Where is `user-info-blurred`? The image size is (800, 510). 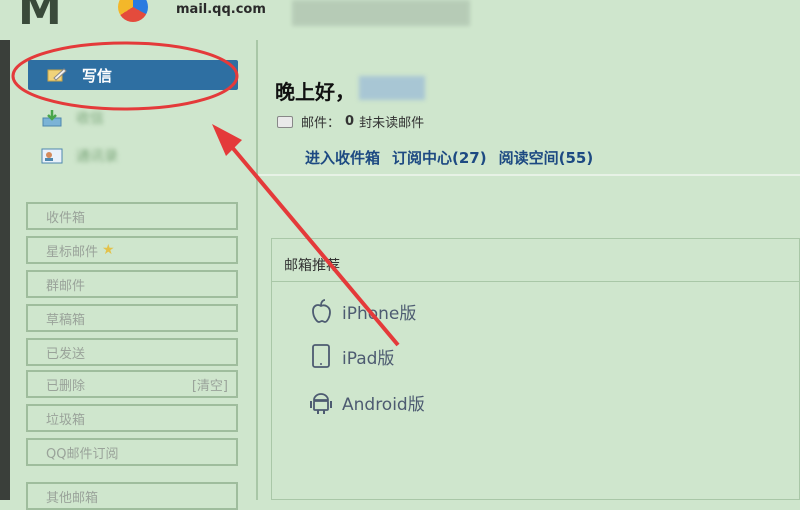 user-info-blurred is located at coordinates (381, 13).